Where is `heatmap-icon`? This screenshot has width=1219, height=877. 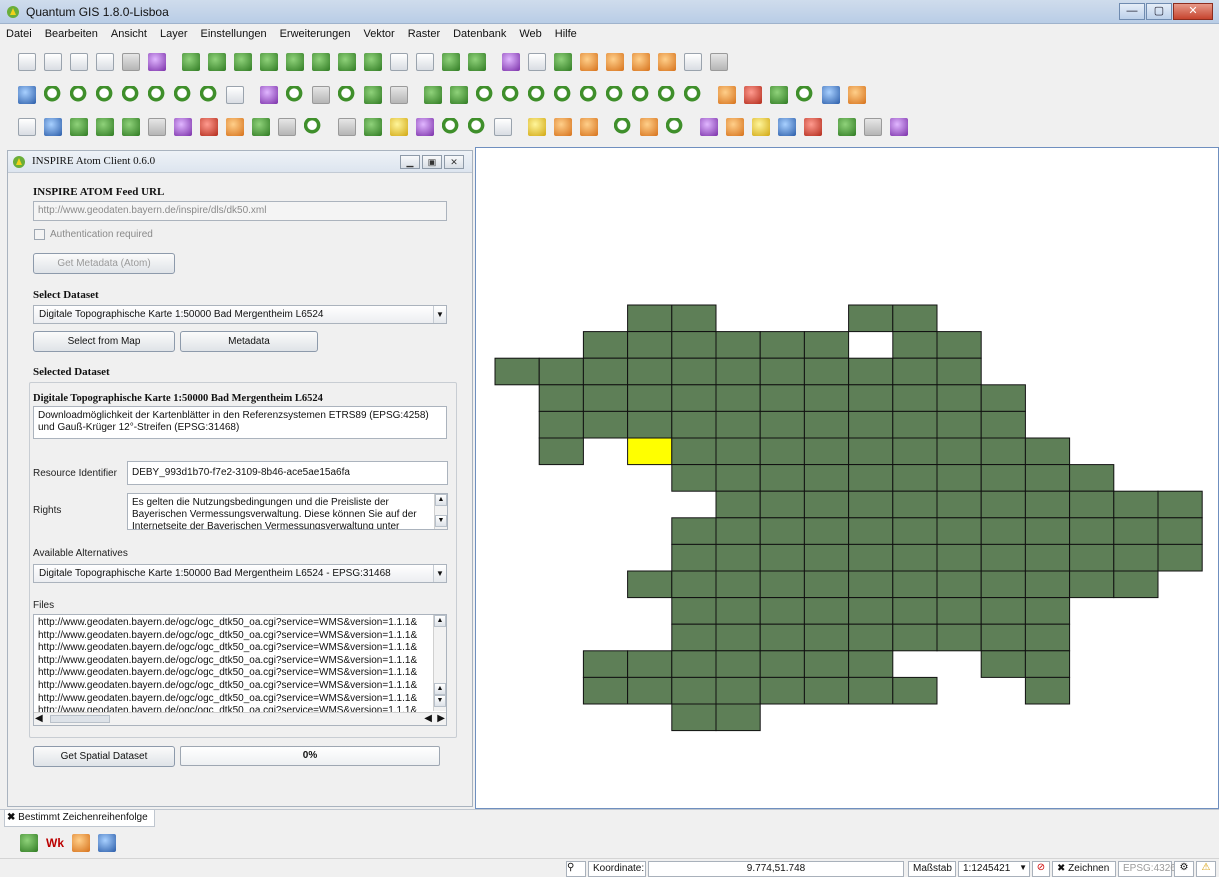 heatmap-icon is located at coordinates (831, 95).